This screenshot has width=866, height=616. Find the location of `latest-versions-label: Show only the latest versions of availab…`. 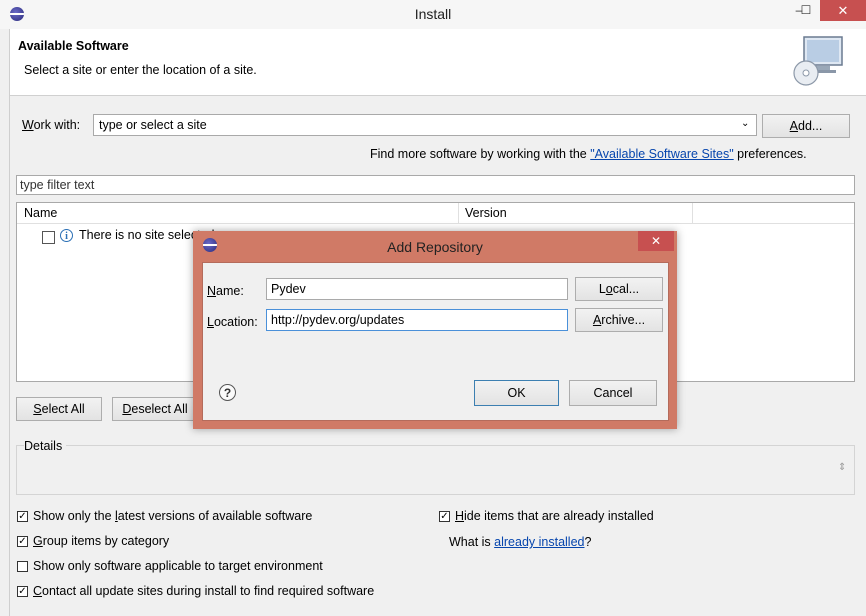

latest-versions-label: Show only the latest versions of availab… is located at coordinates (173, 516).